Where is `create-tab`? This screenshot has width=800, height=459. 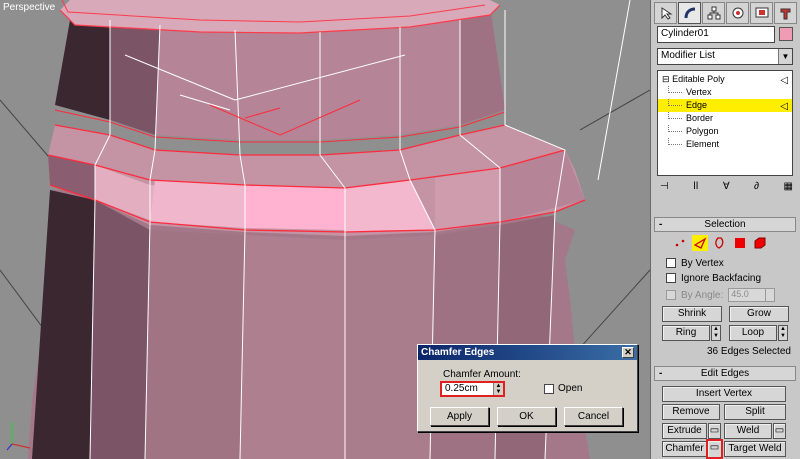
create-tab is located at coordinates (665, 13).